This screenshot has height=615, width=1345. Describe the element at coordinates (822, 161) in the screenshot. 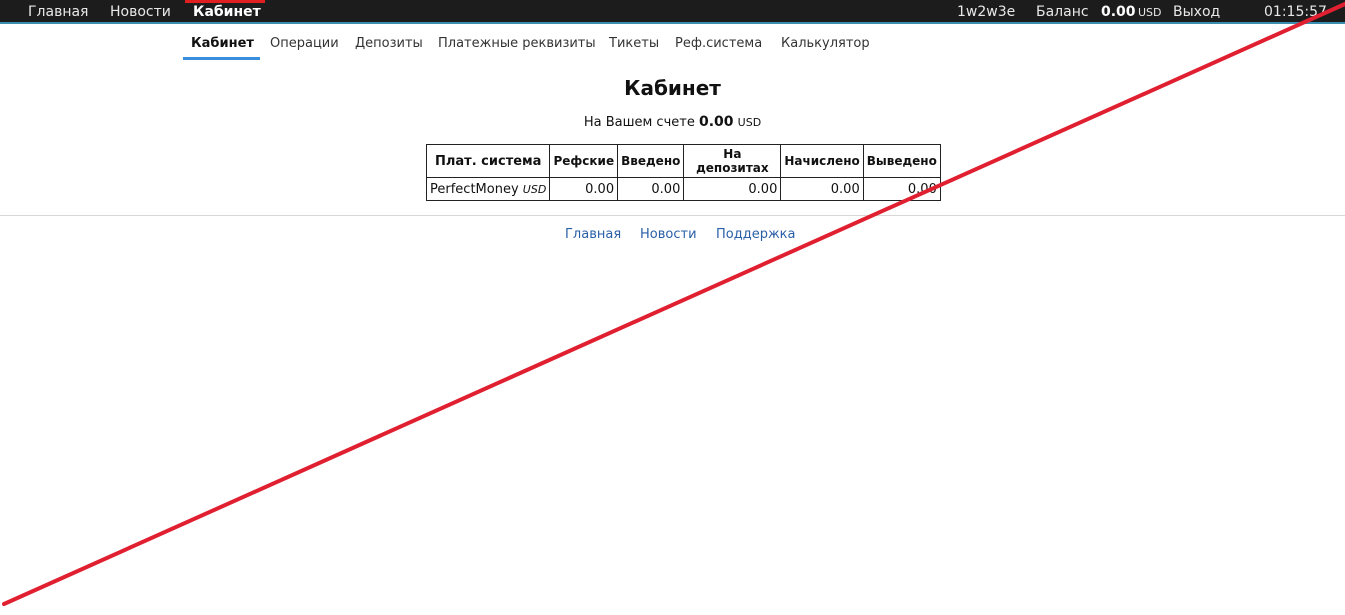

I see `header-accrued: Начислено` at that location.